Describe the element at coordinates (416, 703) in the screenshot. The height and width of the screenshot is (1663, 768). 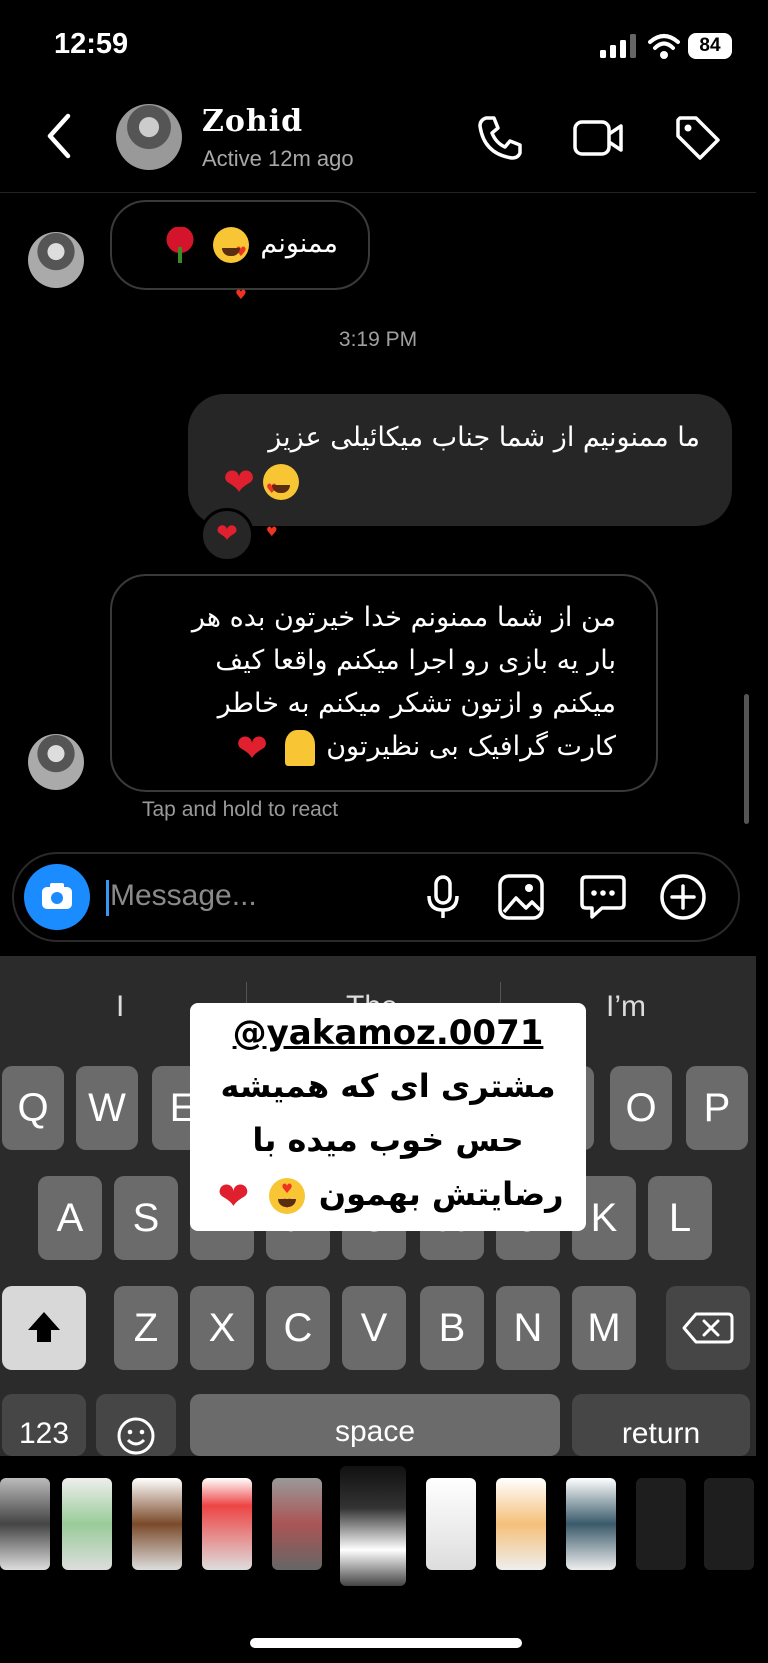
I see `message-line: میکنم و ازتون تشکر میکنم به خاطر` at that location.